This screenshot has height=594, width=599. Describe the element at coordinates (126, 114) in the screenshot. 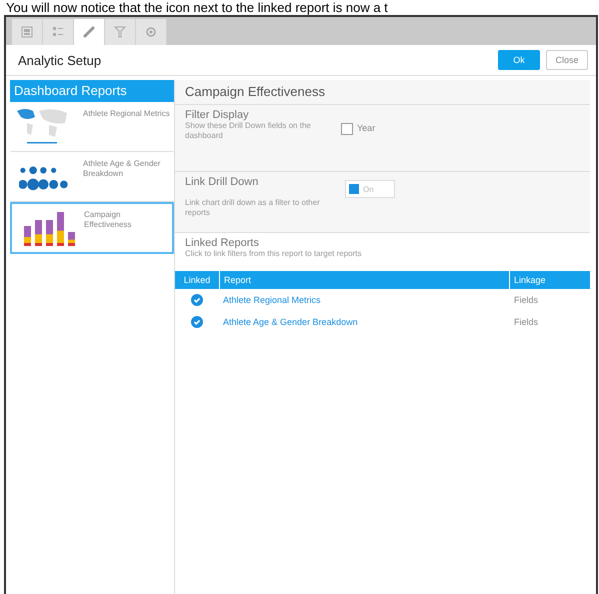

I see `report-name: Athlete Regional Metrics` at that location.